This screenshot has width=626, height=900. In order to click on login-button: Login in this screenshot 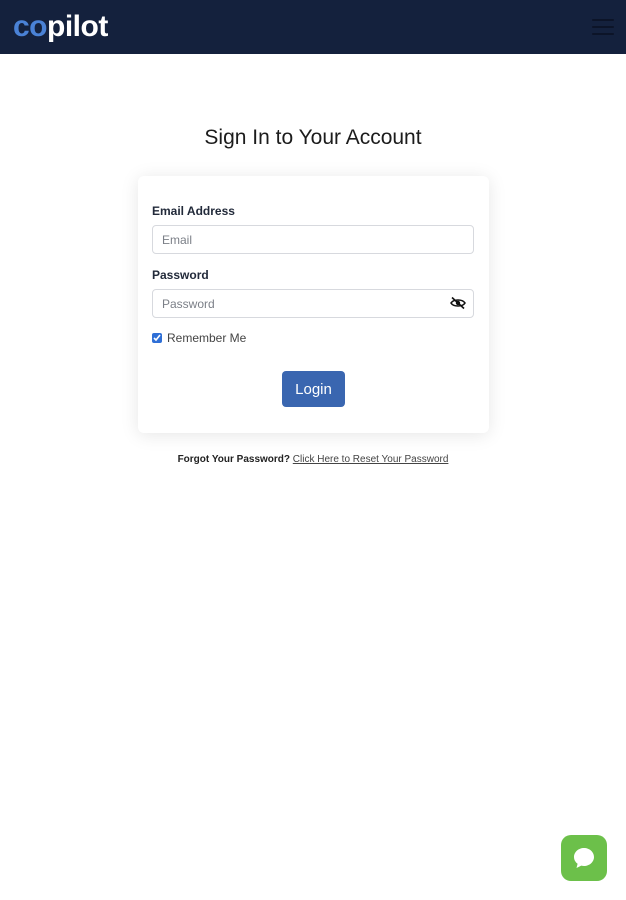, I will do `click(313, 389)`.